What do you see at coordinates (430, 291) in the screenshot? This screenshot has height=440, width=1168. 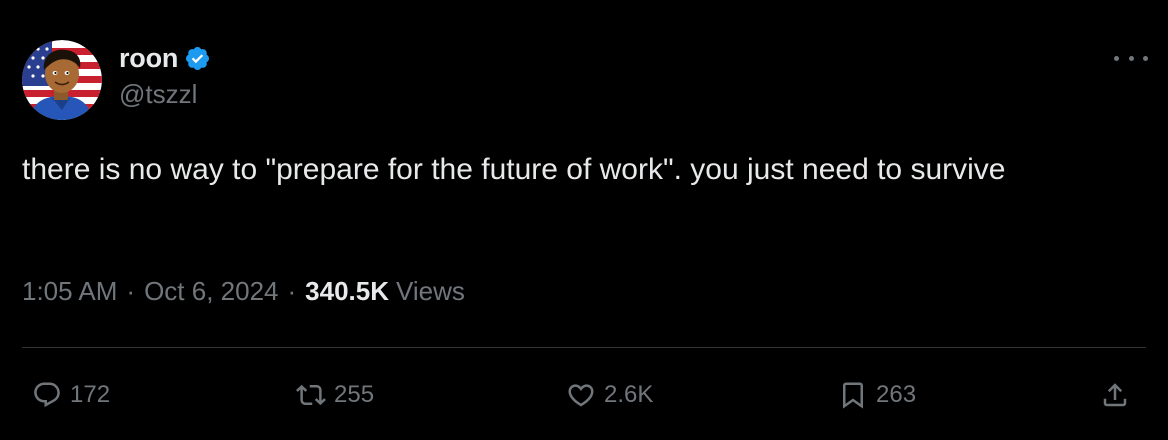 I see `views-label: Views` at bounding box center [430, 291].